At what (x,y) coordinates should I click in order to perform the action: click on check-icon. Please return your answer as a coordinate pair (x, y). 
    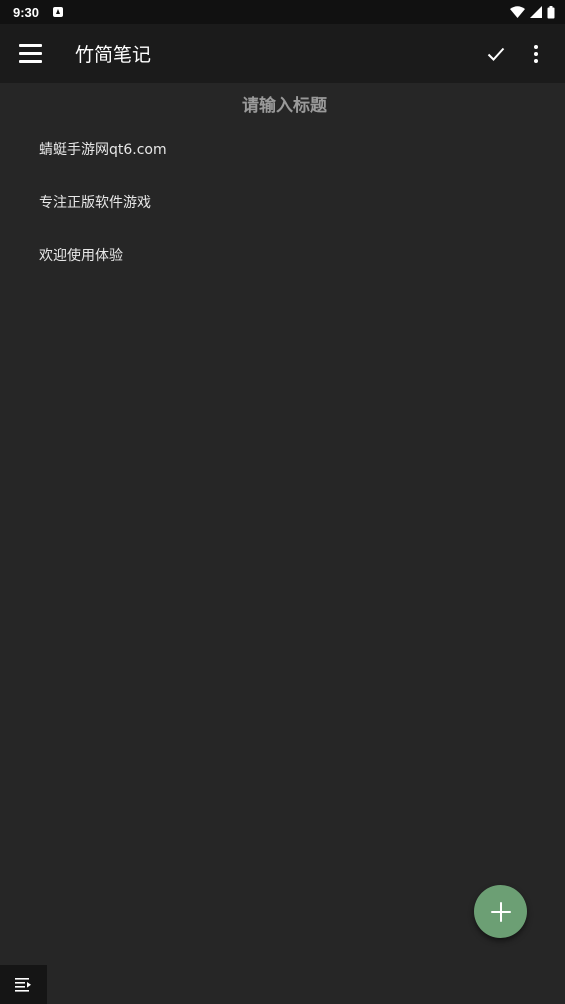
    Looking at the image, I should click on (496, 54).